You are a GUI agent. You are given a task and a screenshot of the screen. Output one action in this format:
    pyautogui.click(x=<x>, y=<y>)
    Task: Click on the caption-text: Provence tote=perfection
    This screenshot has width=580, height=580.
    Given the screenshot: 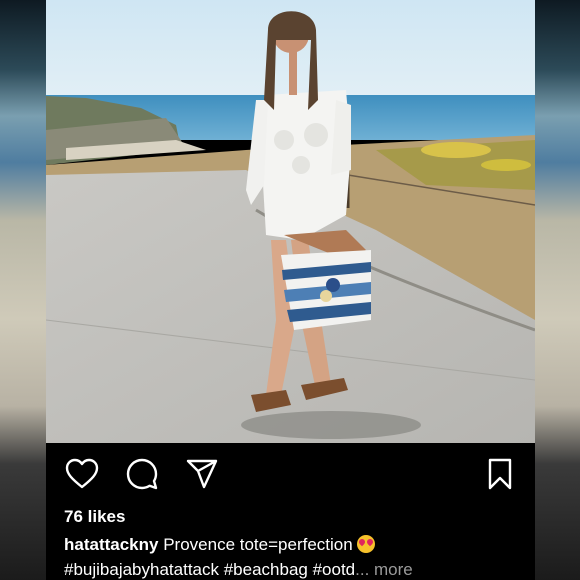 What is the action you would take?
    pyautogui.click(x=255, y=544)
    